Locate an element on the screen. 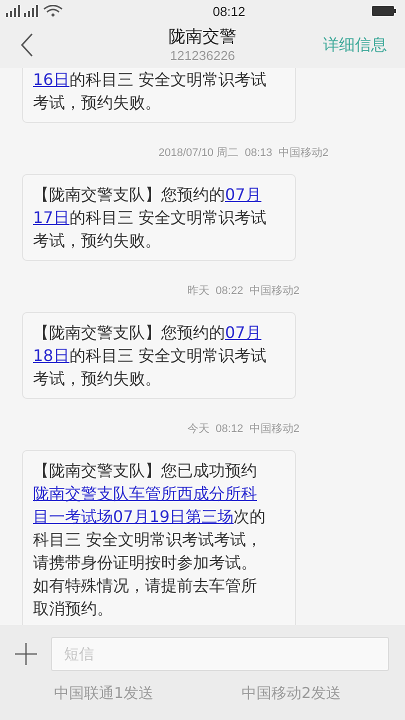  link: 16日 is located at coordinates (51, 79).